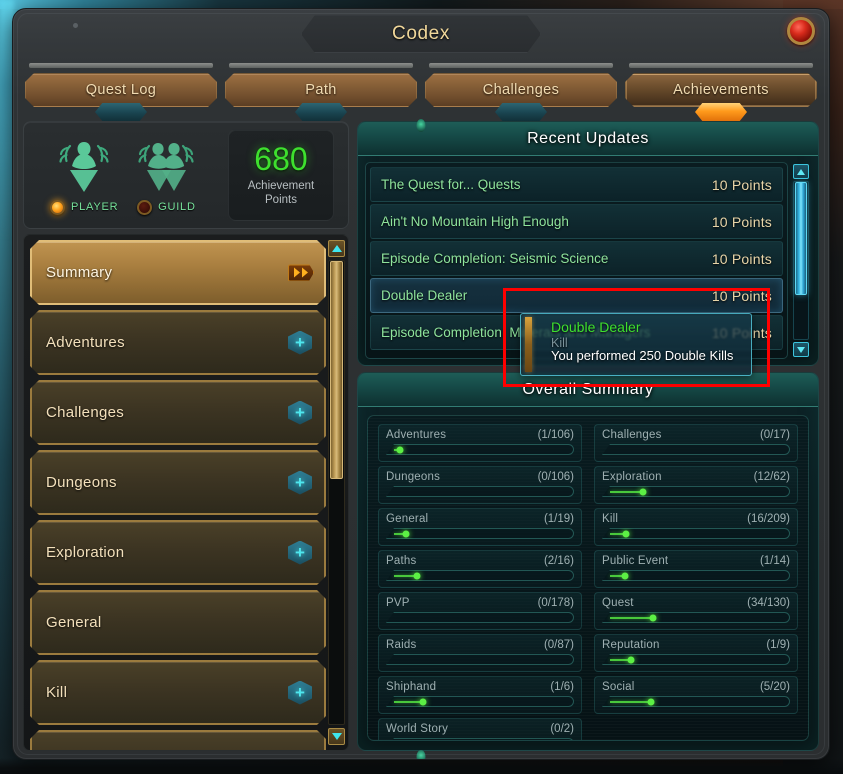  What do you see at coordinates (321, 92) in the screenshot?
I see `tab-path: Path` at bounding box center [321, 92].